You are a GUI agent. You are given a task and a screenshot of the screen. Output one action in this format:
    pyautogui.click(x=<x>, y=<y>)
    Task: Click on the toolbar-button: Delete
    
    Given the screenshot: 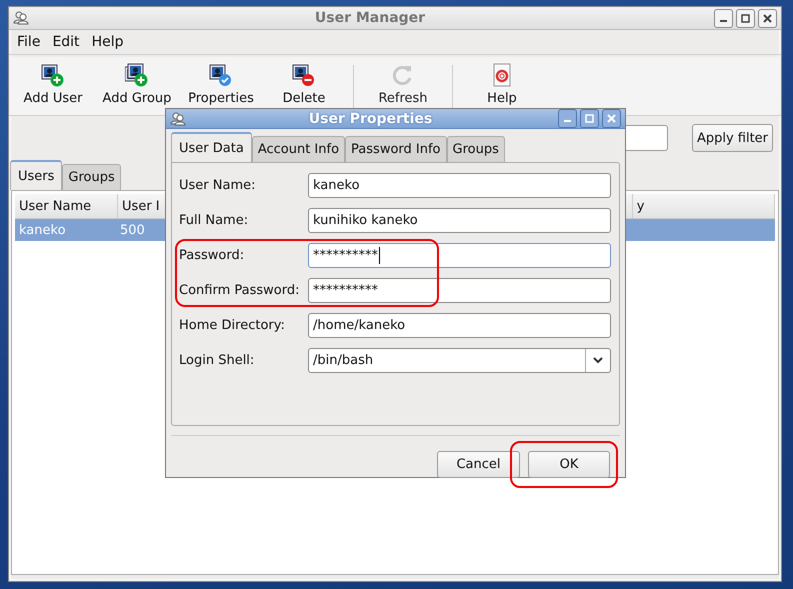 What is the action you would take?
    pyautogui.click(x=304, y=84)
    